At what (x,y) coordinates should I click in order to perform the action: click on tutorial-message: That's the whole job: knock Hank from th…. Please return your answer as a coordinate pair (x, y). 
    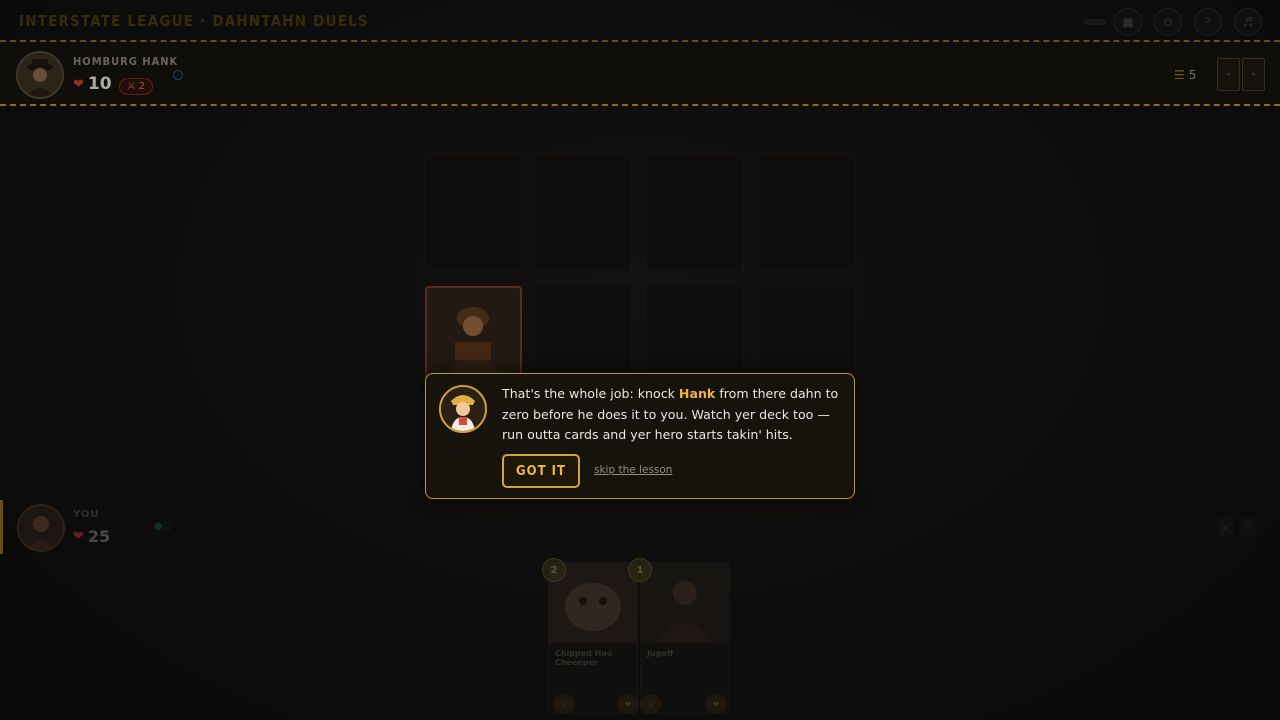
    Looking at the image, I should click on (672, 415).